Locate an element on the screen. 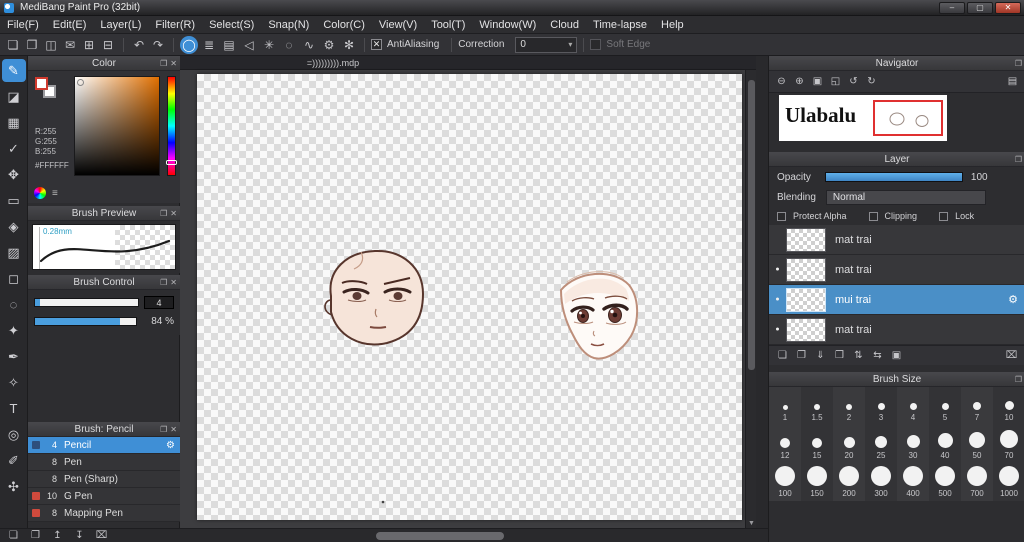  brush-size-1: 1 is located at coordinates (785, 406).